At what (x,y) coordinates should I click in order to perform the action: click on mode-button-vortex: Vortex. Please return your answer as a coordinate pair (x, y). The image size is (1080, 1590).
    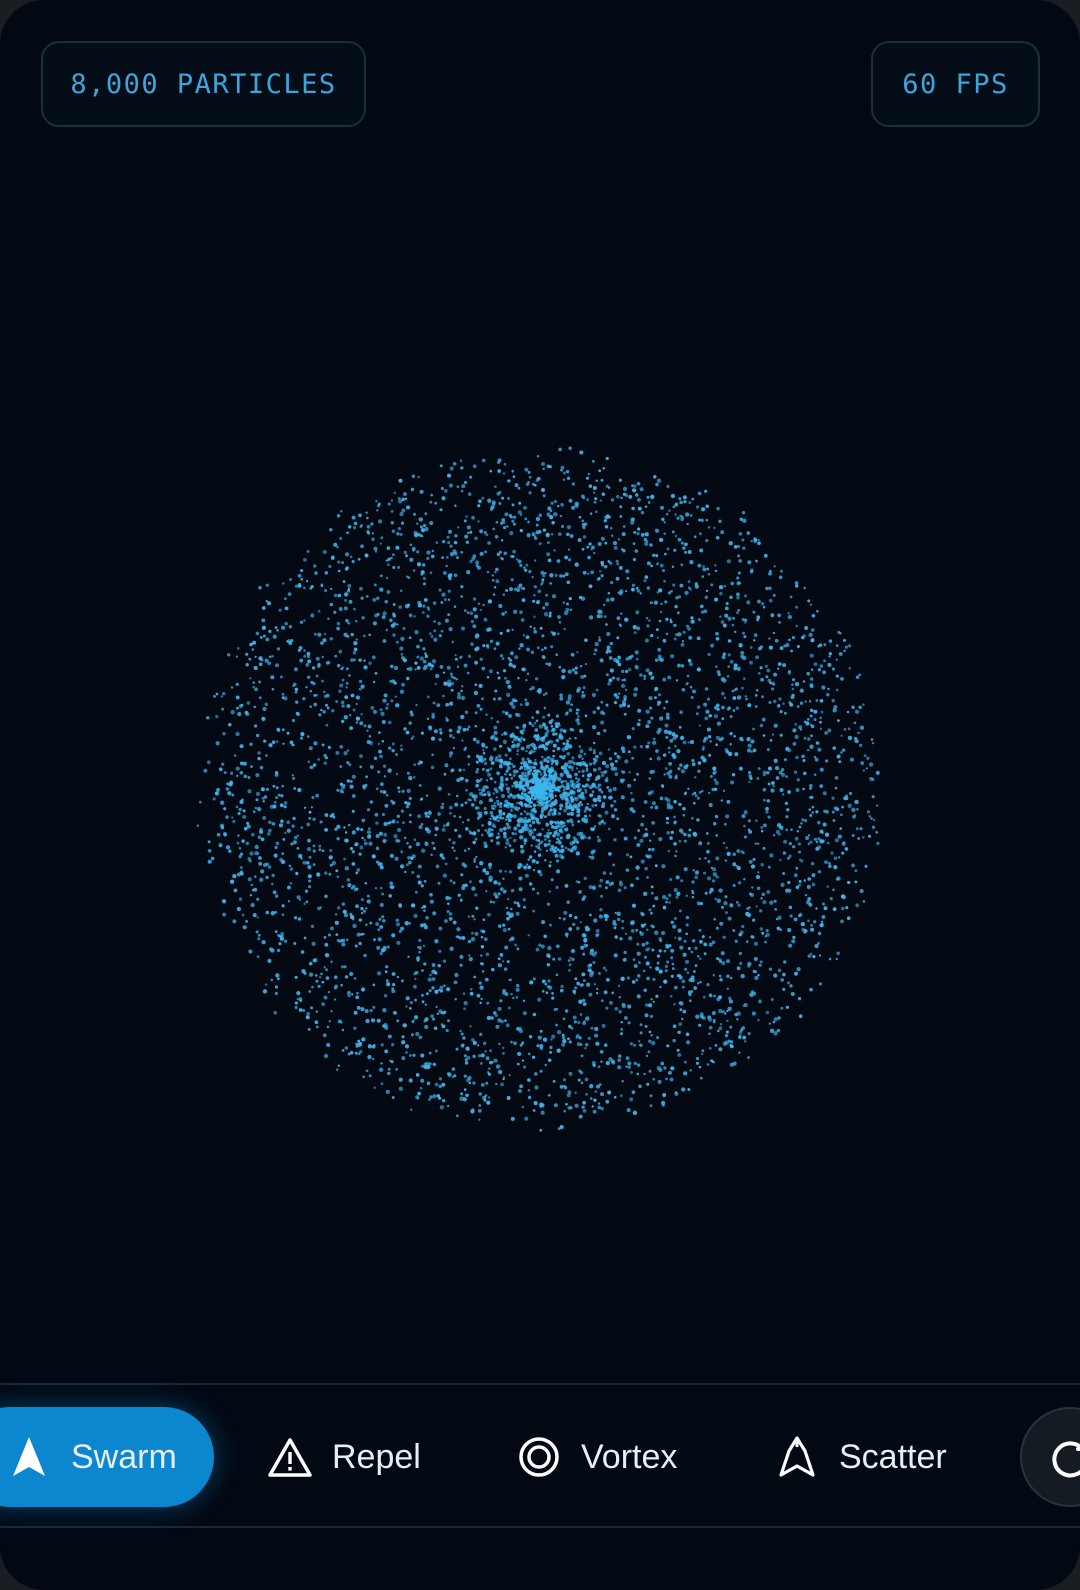
    Looking at the image, I should click on (596, 1457).